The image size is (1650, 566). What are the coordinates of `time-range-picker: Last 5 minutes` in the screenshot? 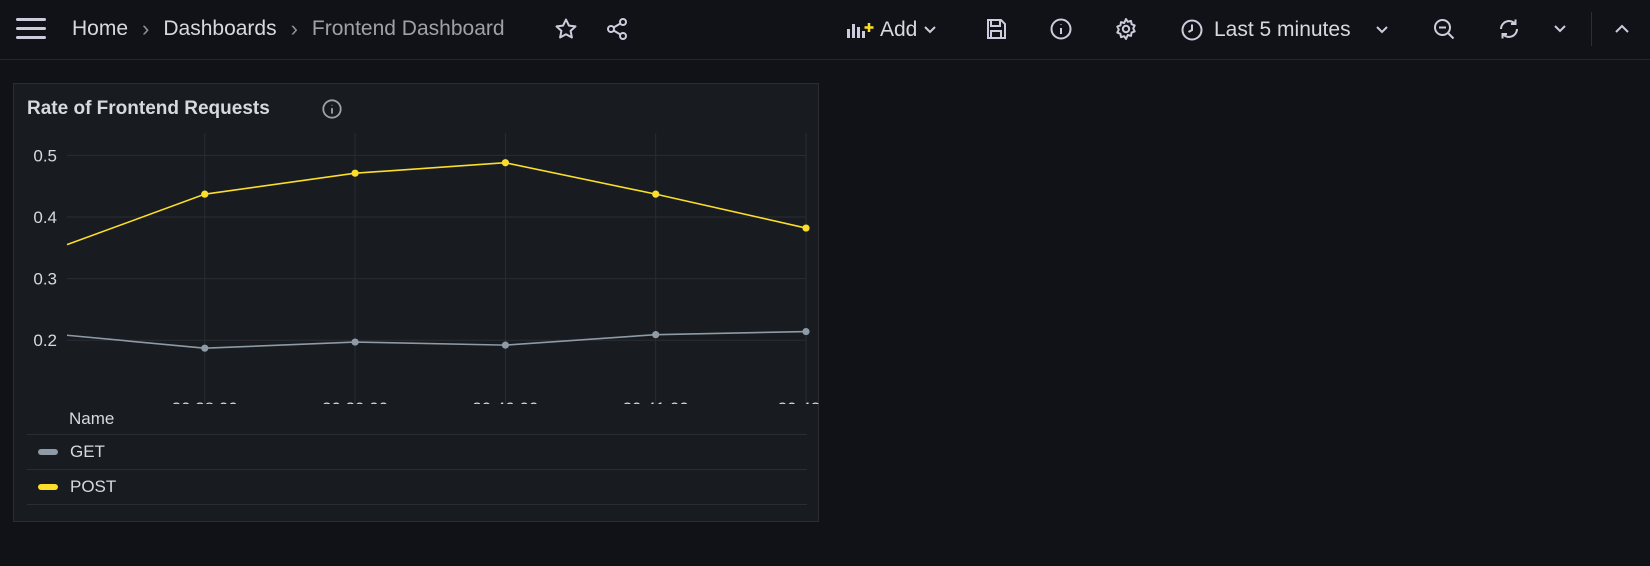 It's located at (1284, 30).